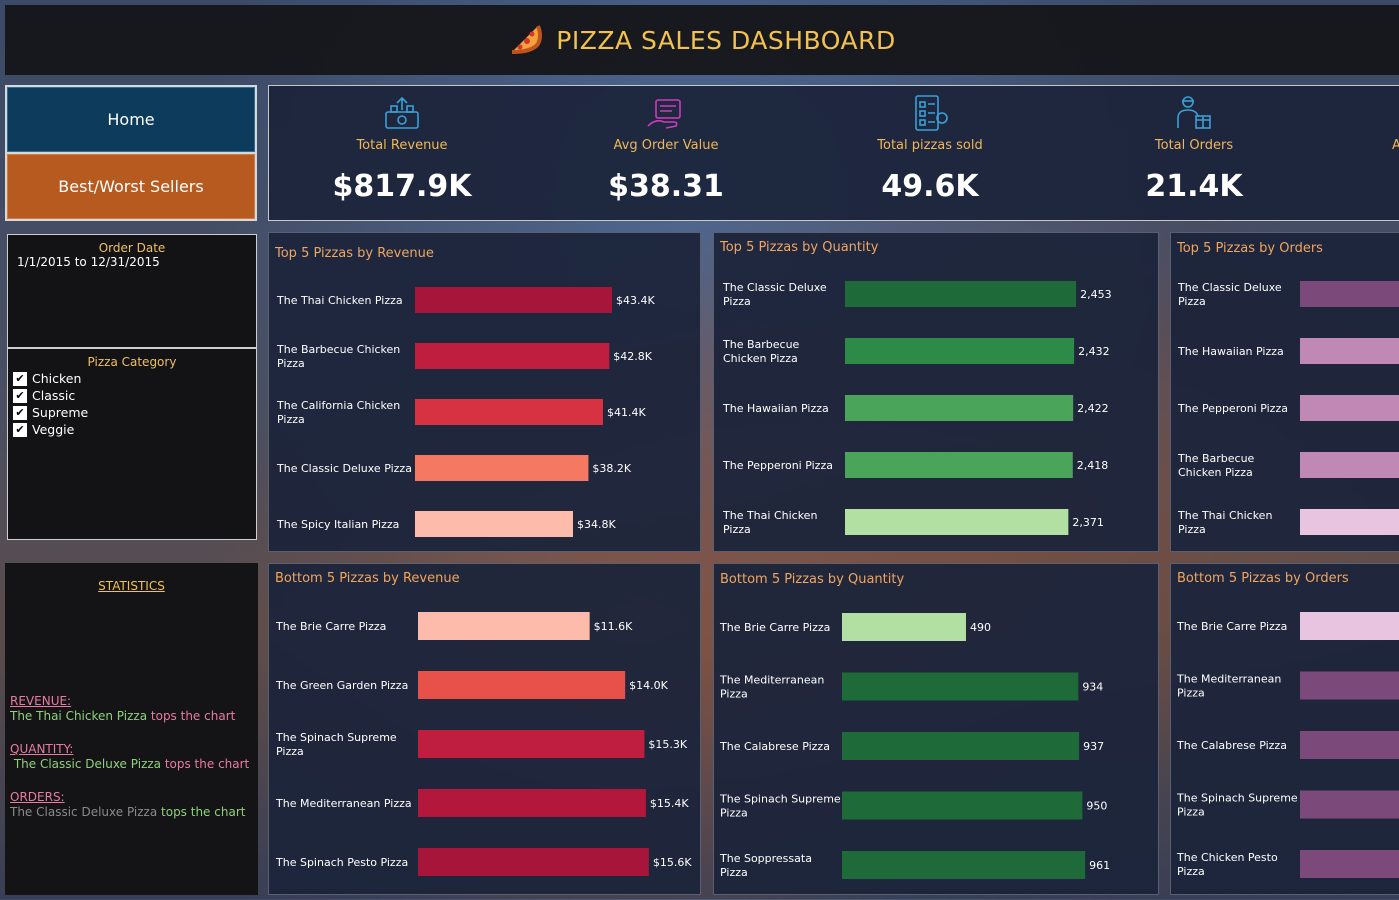 This screenshot has width=1399, height=900. Describe the element at coordinates (635, 300) in the screenshot. I see `data-label: $43.4K` at that location.